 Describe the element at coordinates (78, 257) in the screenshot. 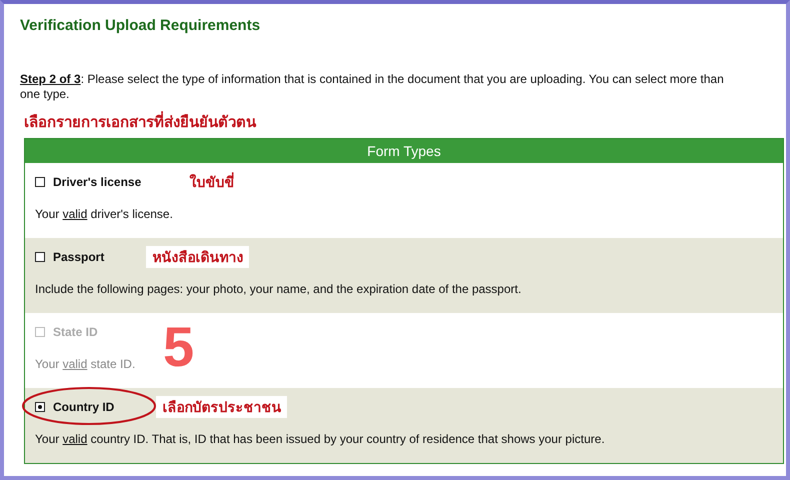

I see `option-label: Passport` at that location.